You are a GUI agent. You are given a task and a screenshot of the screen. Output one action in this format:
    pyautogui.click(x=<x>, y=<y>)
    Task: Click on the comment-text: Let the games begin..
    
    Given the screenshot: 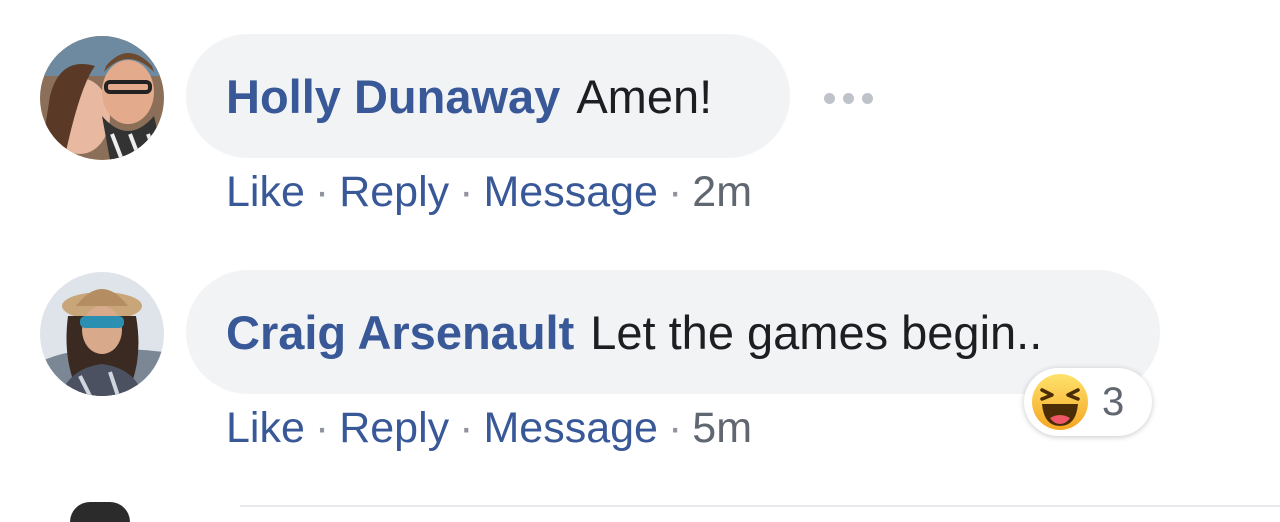 What is the action you would take?
    pyautogui.click(x=816, y=332)
    